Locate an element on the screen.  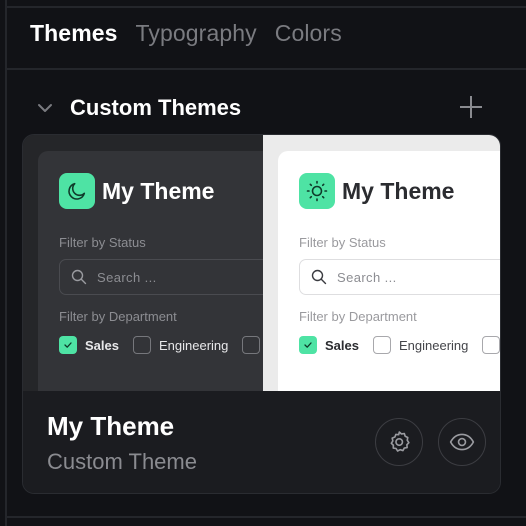
plus-icon is located at coordinates (471, 107).